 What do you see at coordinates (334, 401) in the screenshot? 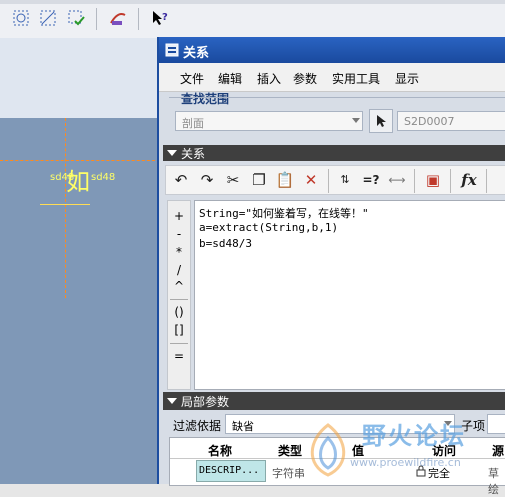
I see `local-params-bar: 局部参数` at bounding box center [334, 401].